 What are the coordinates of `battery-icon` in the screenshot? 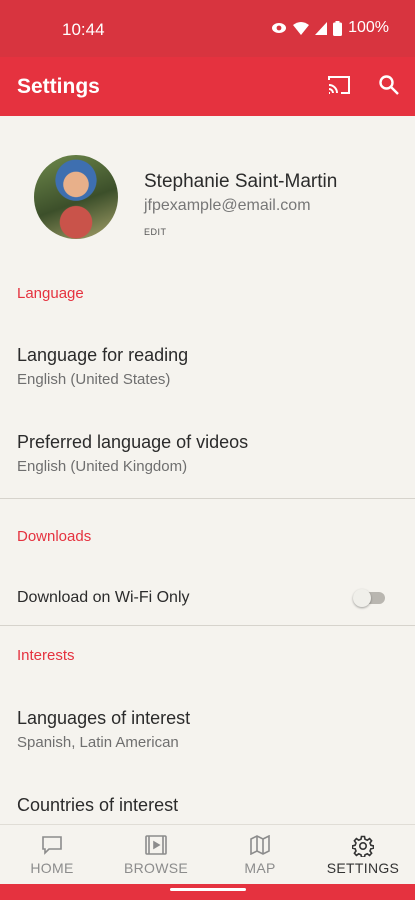 It's located at (338, 28).